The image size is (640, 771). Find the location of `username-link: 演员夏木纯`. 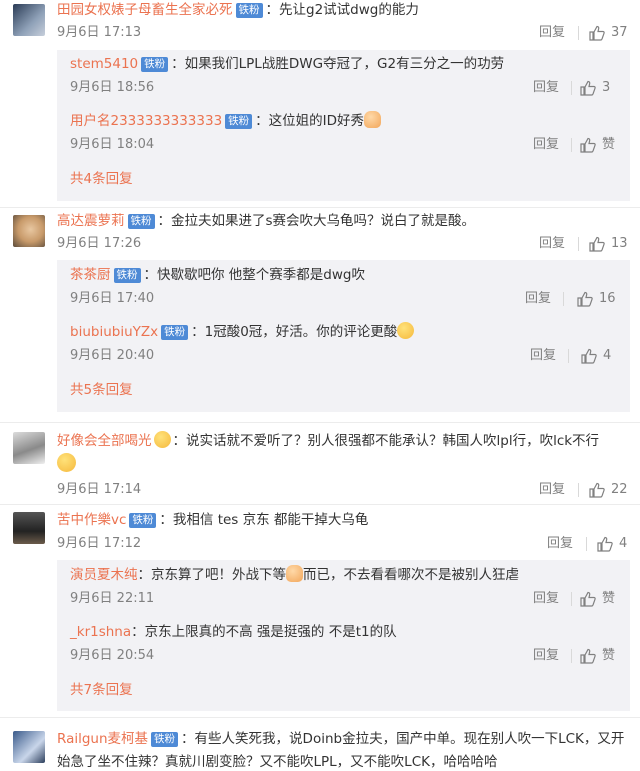

username-link: 演员夏木纯 is located at coordinates (104, 575).